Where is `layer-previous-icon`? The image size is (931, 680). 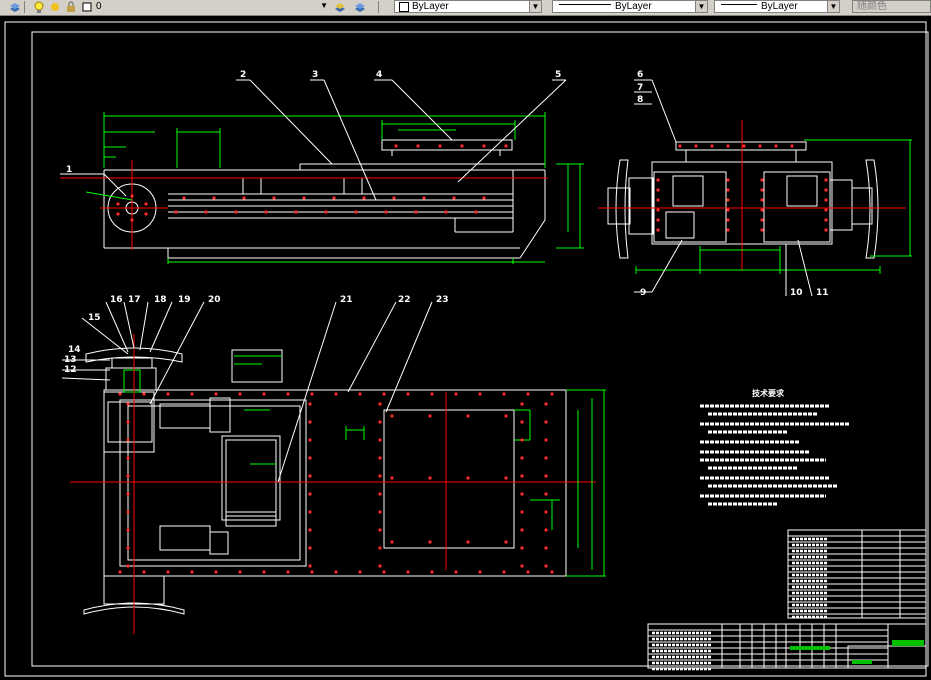 layer-previous-icon is located at coordinates (360, 7).